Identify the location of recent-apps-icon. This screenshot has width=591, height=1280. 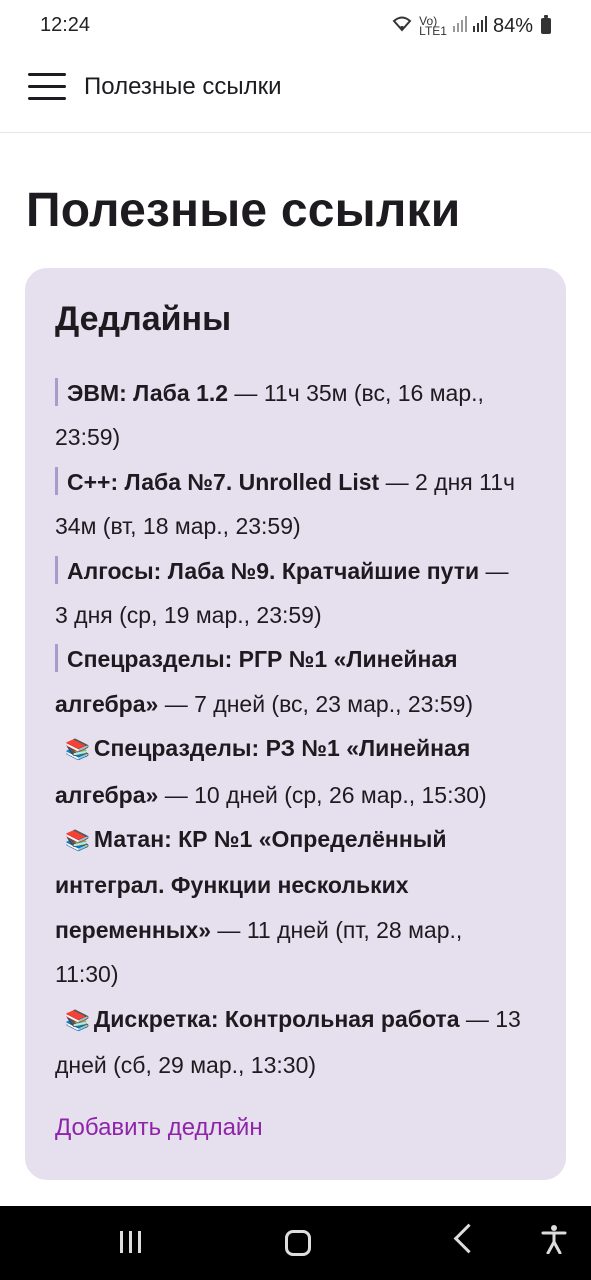
(132, 1242).